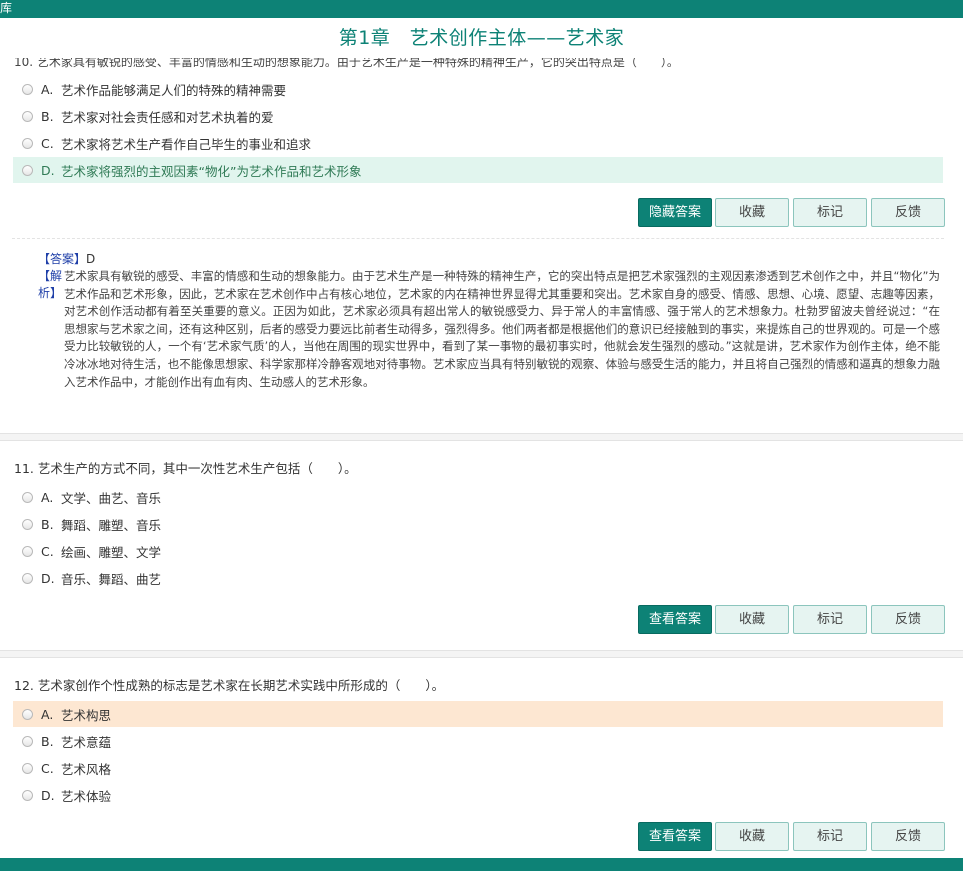 This screenshot has height=871, width=963. I want to click on q11-option-b: B. 舞蹈、雕塑、音乐, so click(478, 524).